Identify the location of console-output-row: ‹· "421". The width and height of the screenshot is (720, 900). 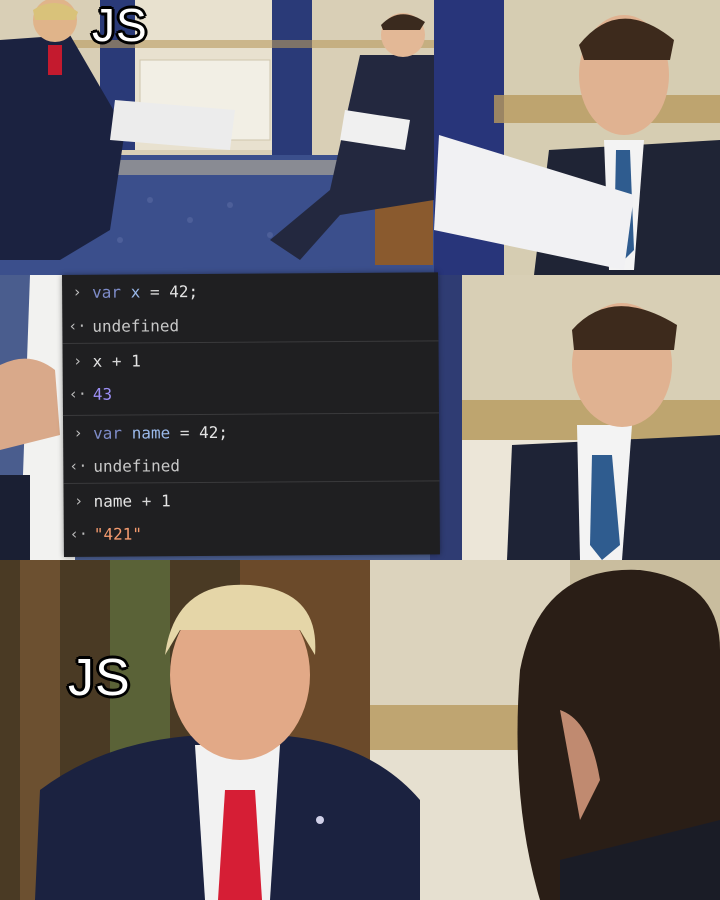
(252, 532).